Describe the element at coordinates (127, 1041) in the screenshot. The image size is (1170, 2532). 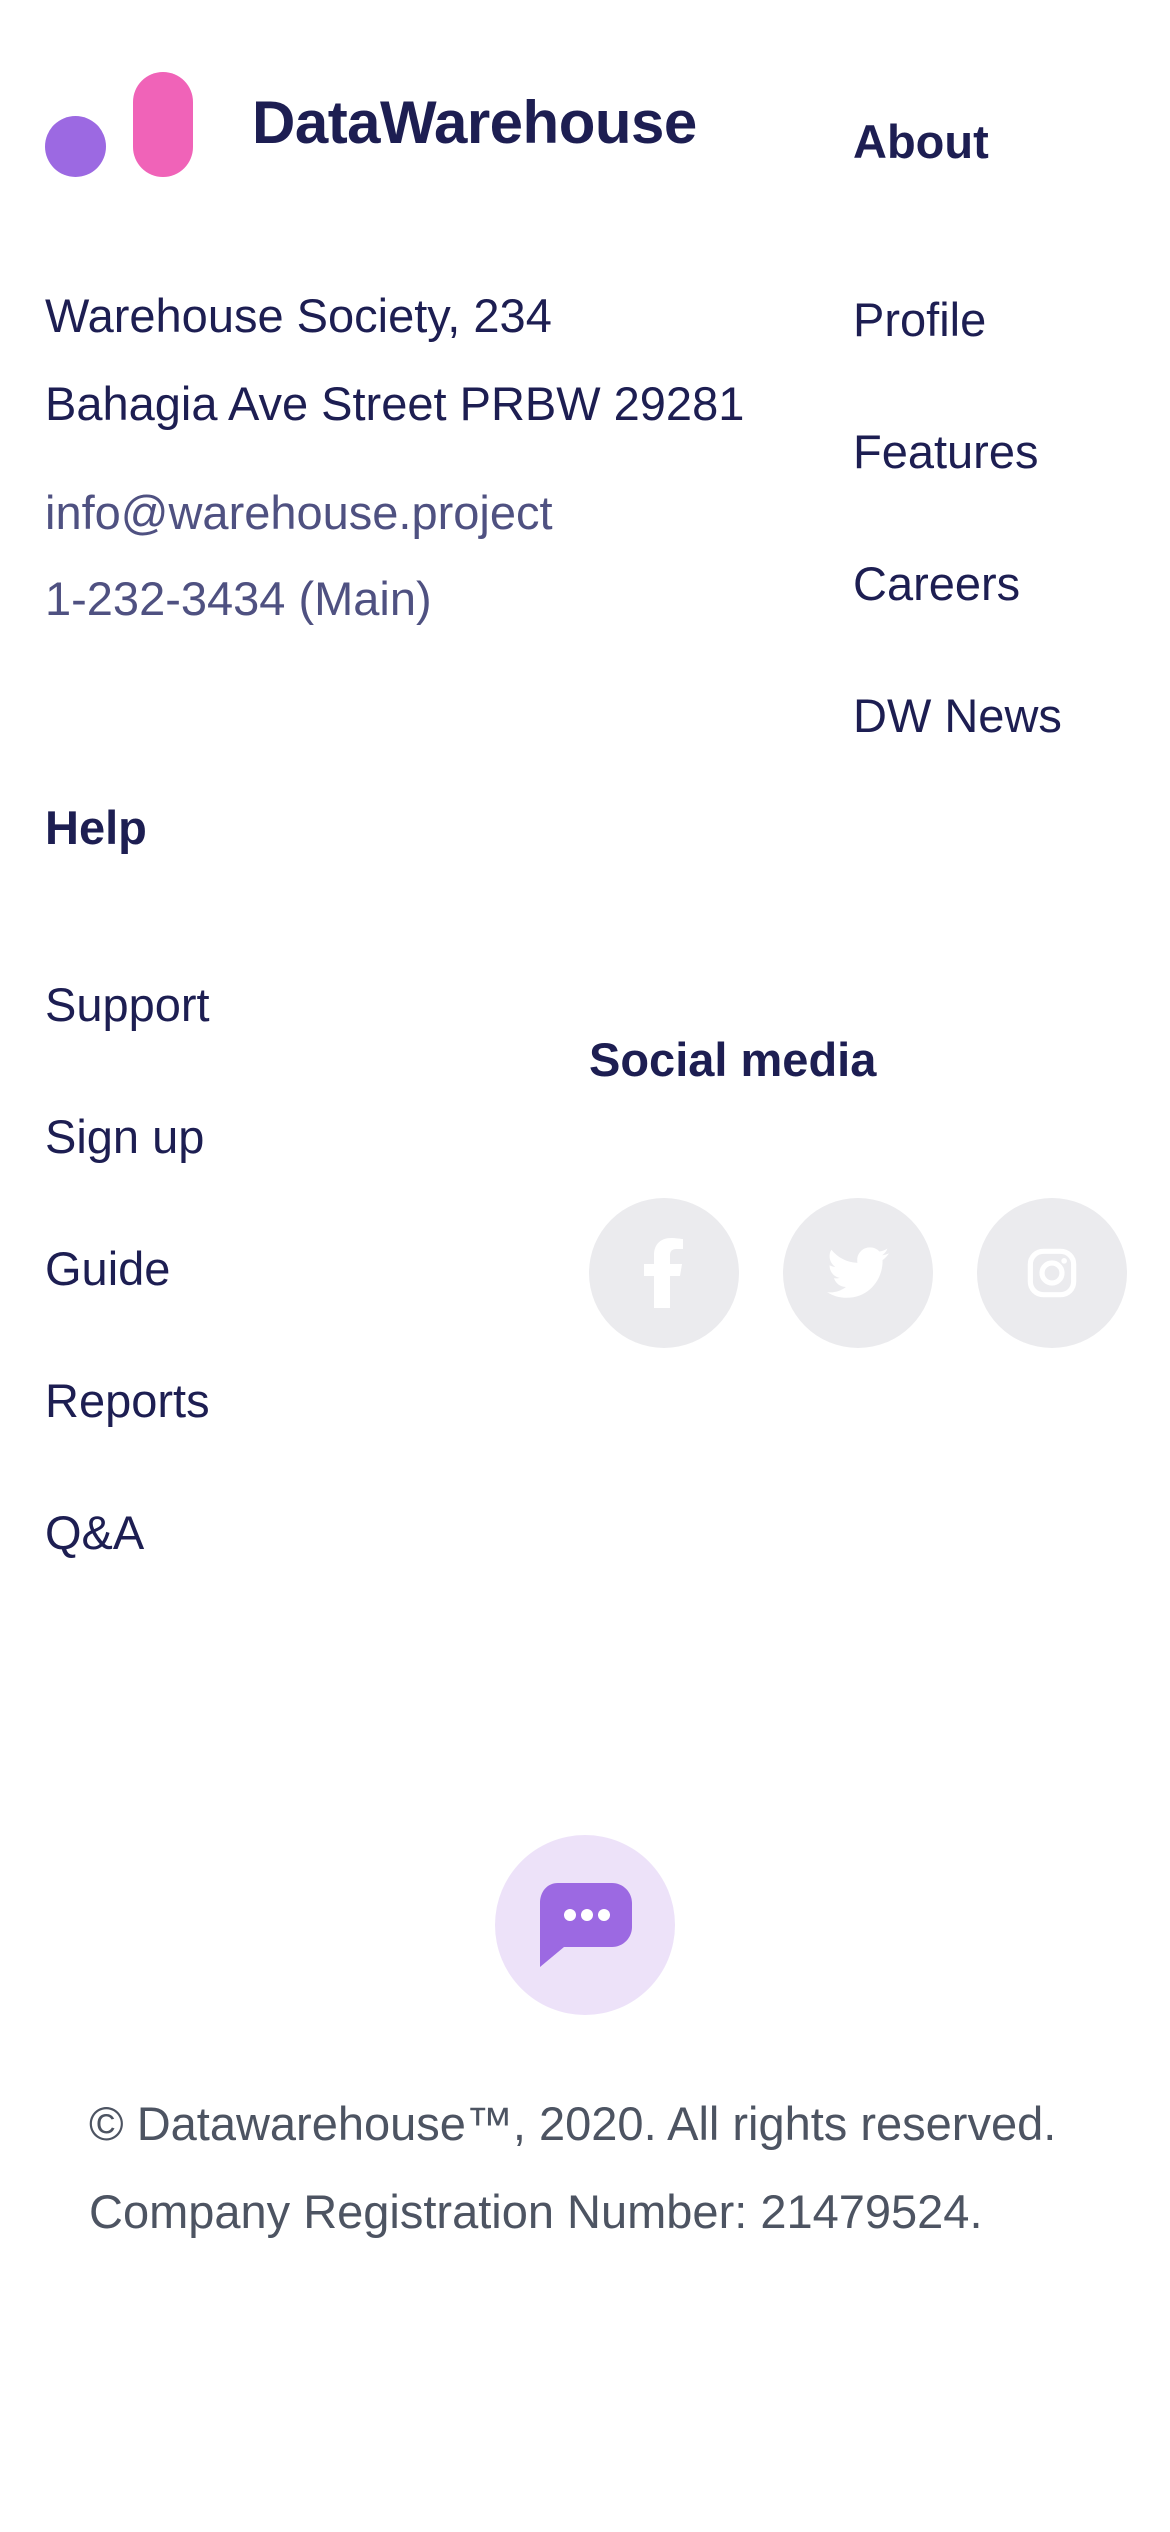
I see `help-link-support: Support` at that location.